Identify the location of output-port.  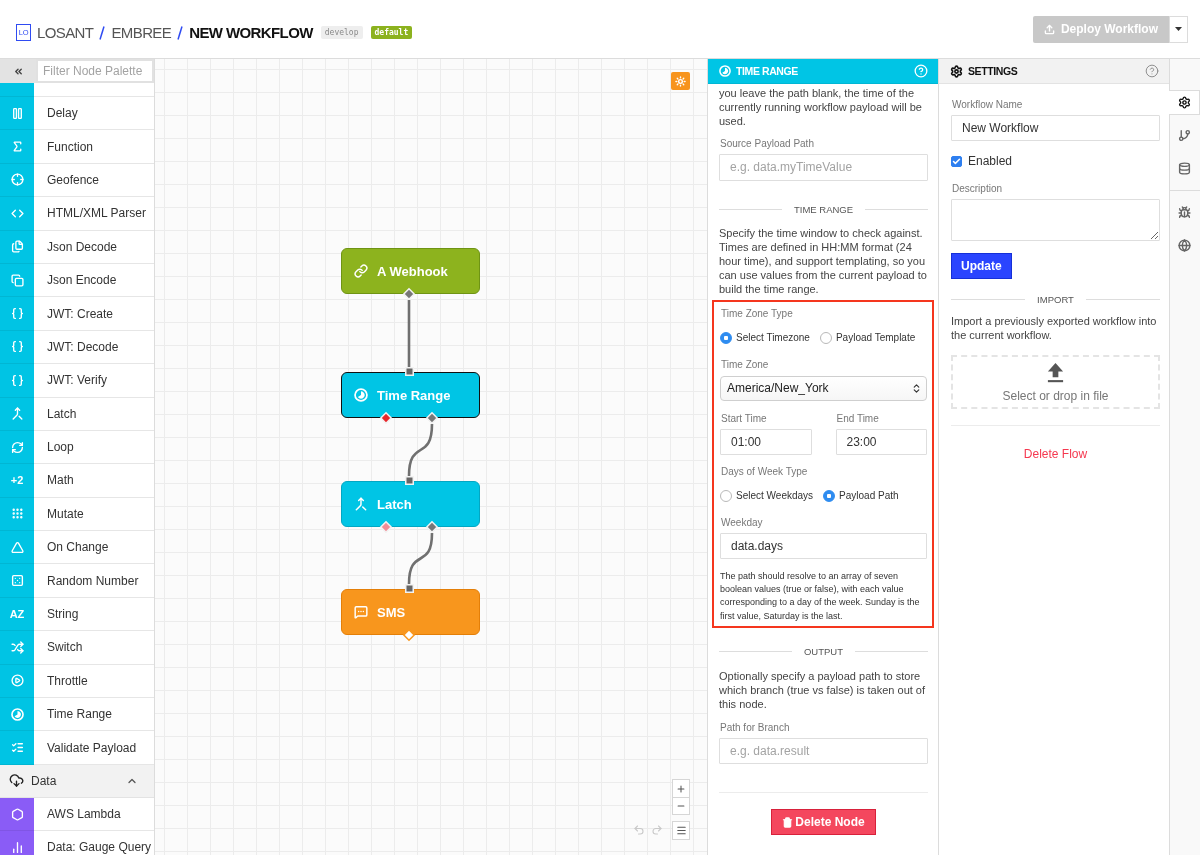
(409, 635).